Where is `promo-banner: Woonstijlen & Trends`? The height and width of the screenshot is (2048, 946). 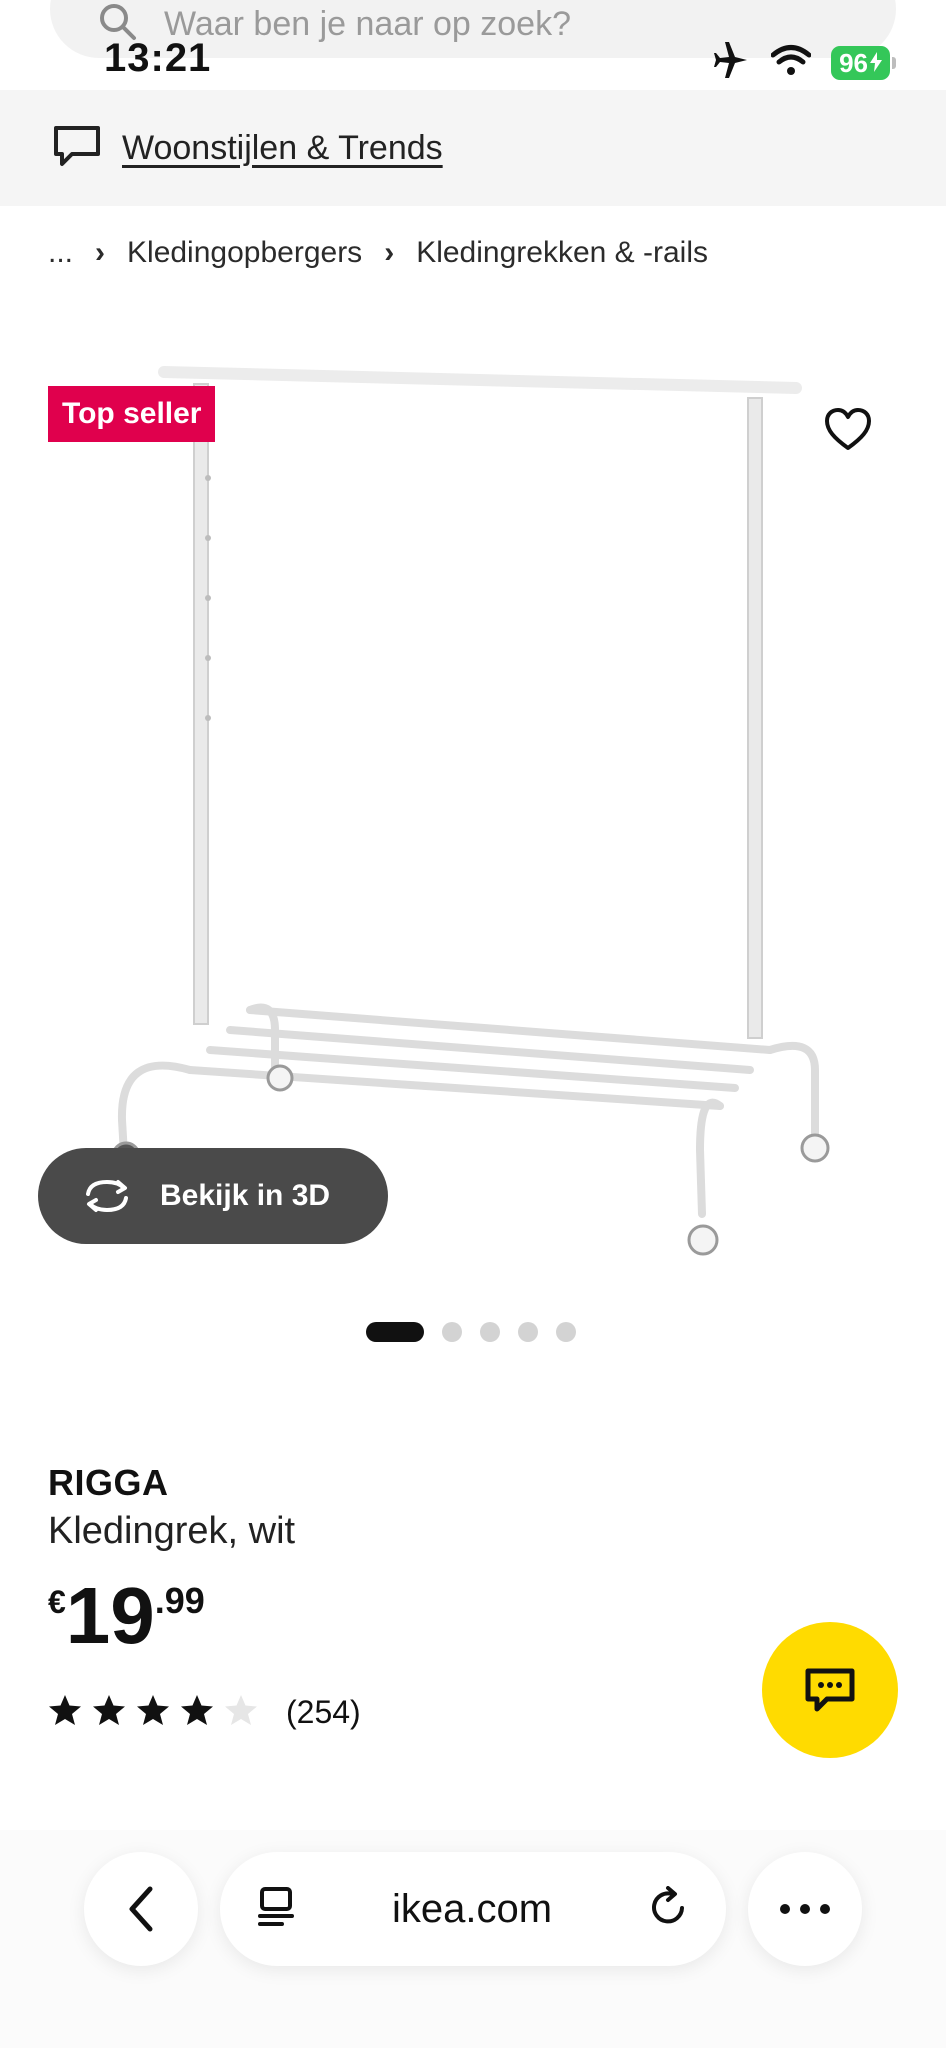
promo-banner: Woonstijlen & Trends is located at coordinates (473, 148).